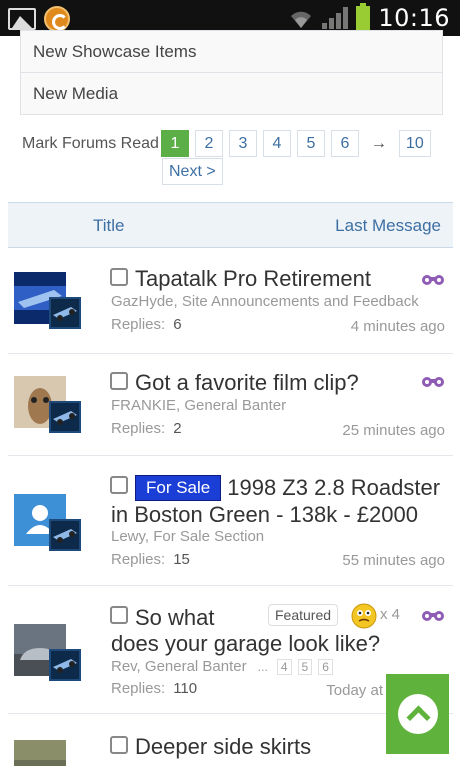 Image resolution: width=460 pixels, height=766 pixels. I want to click on pagination-arrow: →, so click(378, 143).